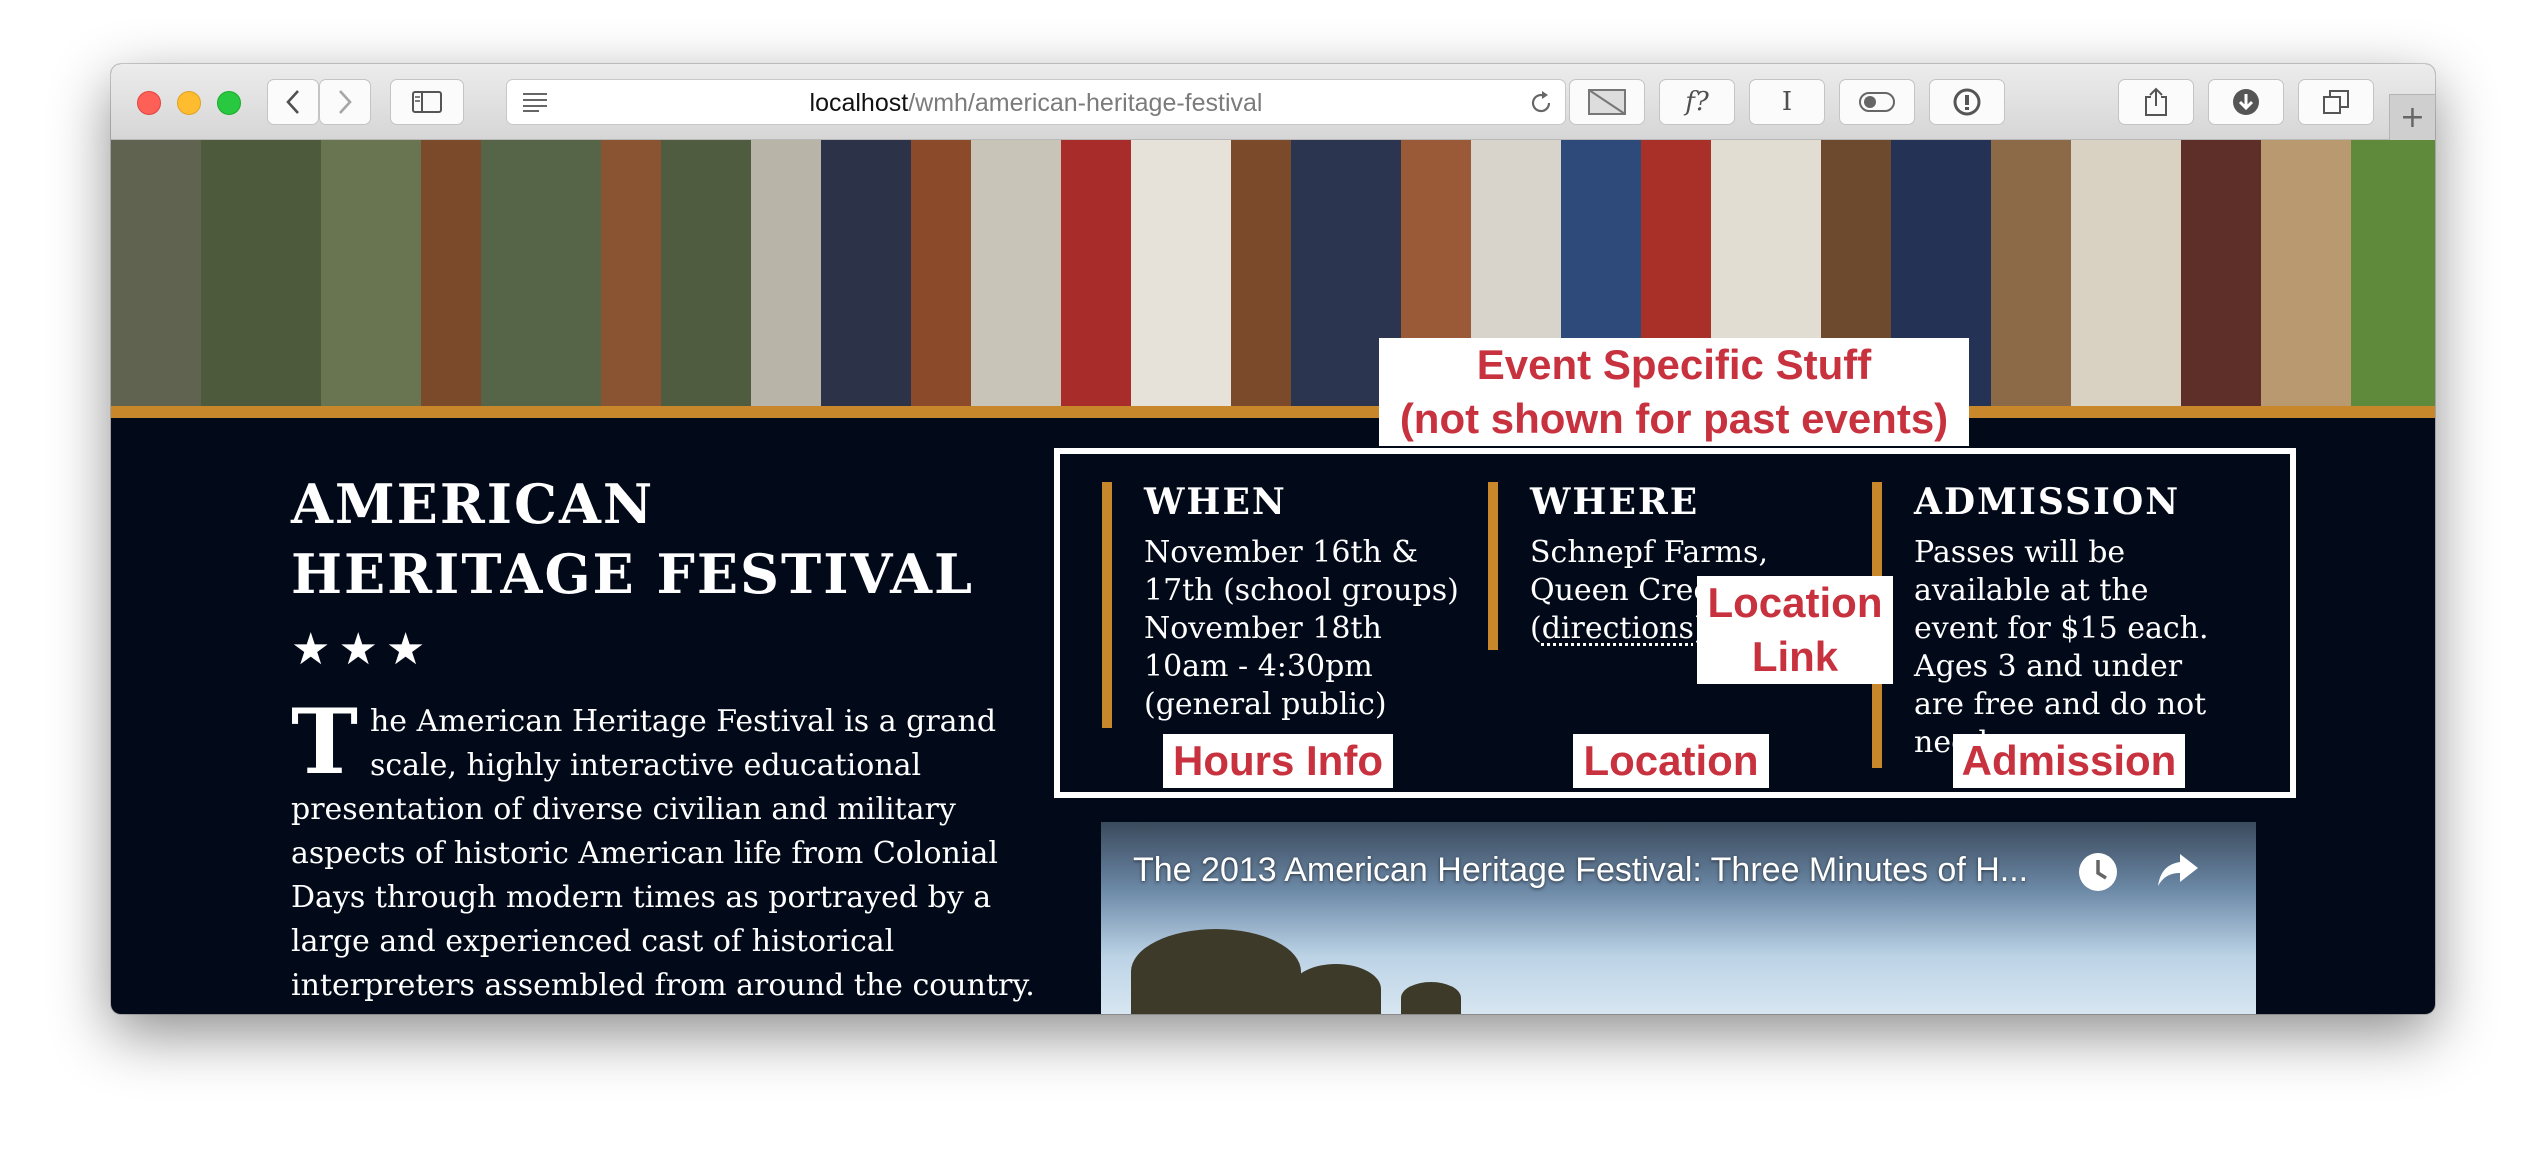 The width and height of the screenshot is (2546, 1172). What do you see at coordinates (1278, 761) in the screenshot?
I see `annotation-hours-info: Hours Info` at bounding box center [1278, 761].